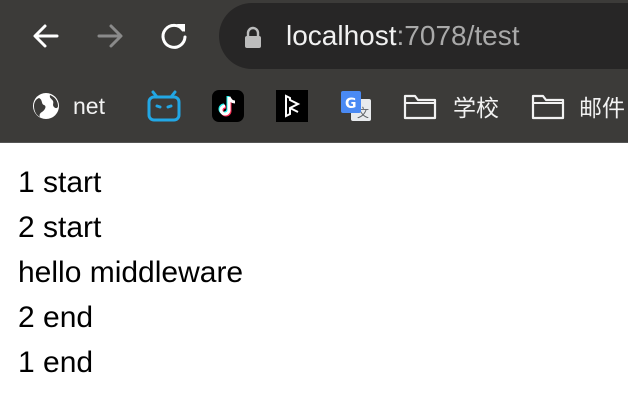  I want to click on bookmark-app, so click(292, 106).